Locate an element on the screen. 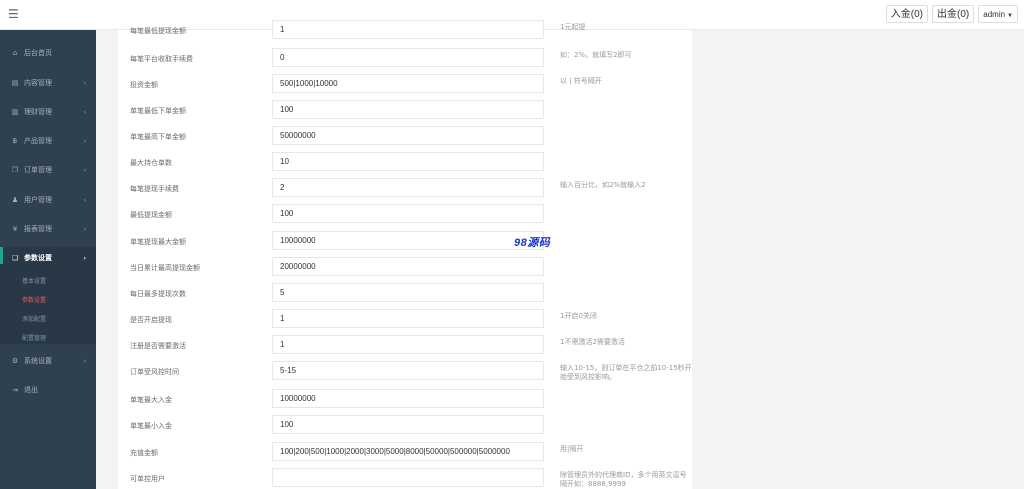 The image size is (1024, 489). invest-amount-input: 500|1000|10000 is located at coordinates (408, 83).